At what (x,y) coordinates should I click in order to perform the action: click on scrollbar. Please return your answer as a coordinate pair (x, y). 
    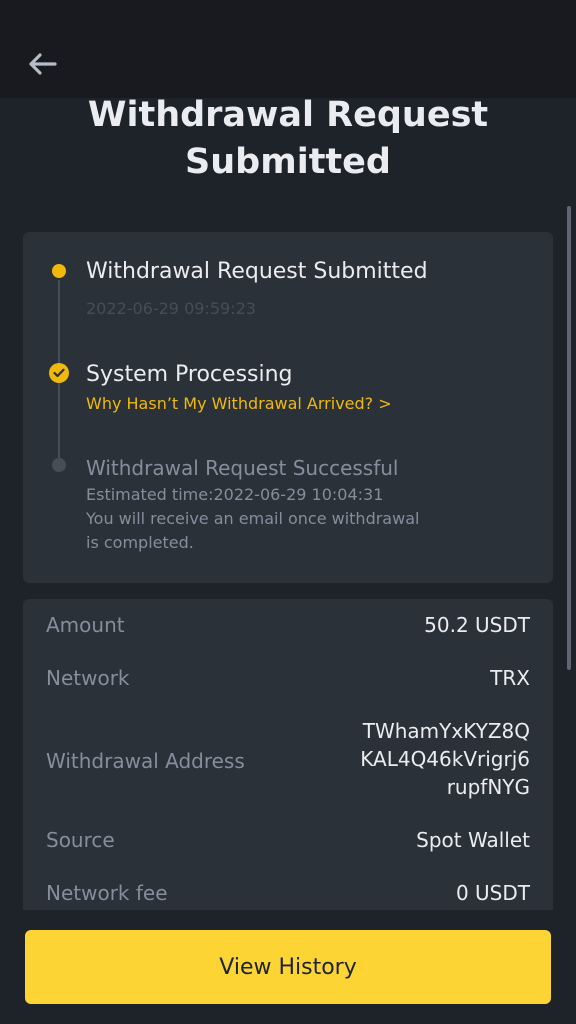
    Looking at the image, I should click on (569, 438).